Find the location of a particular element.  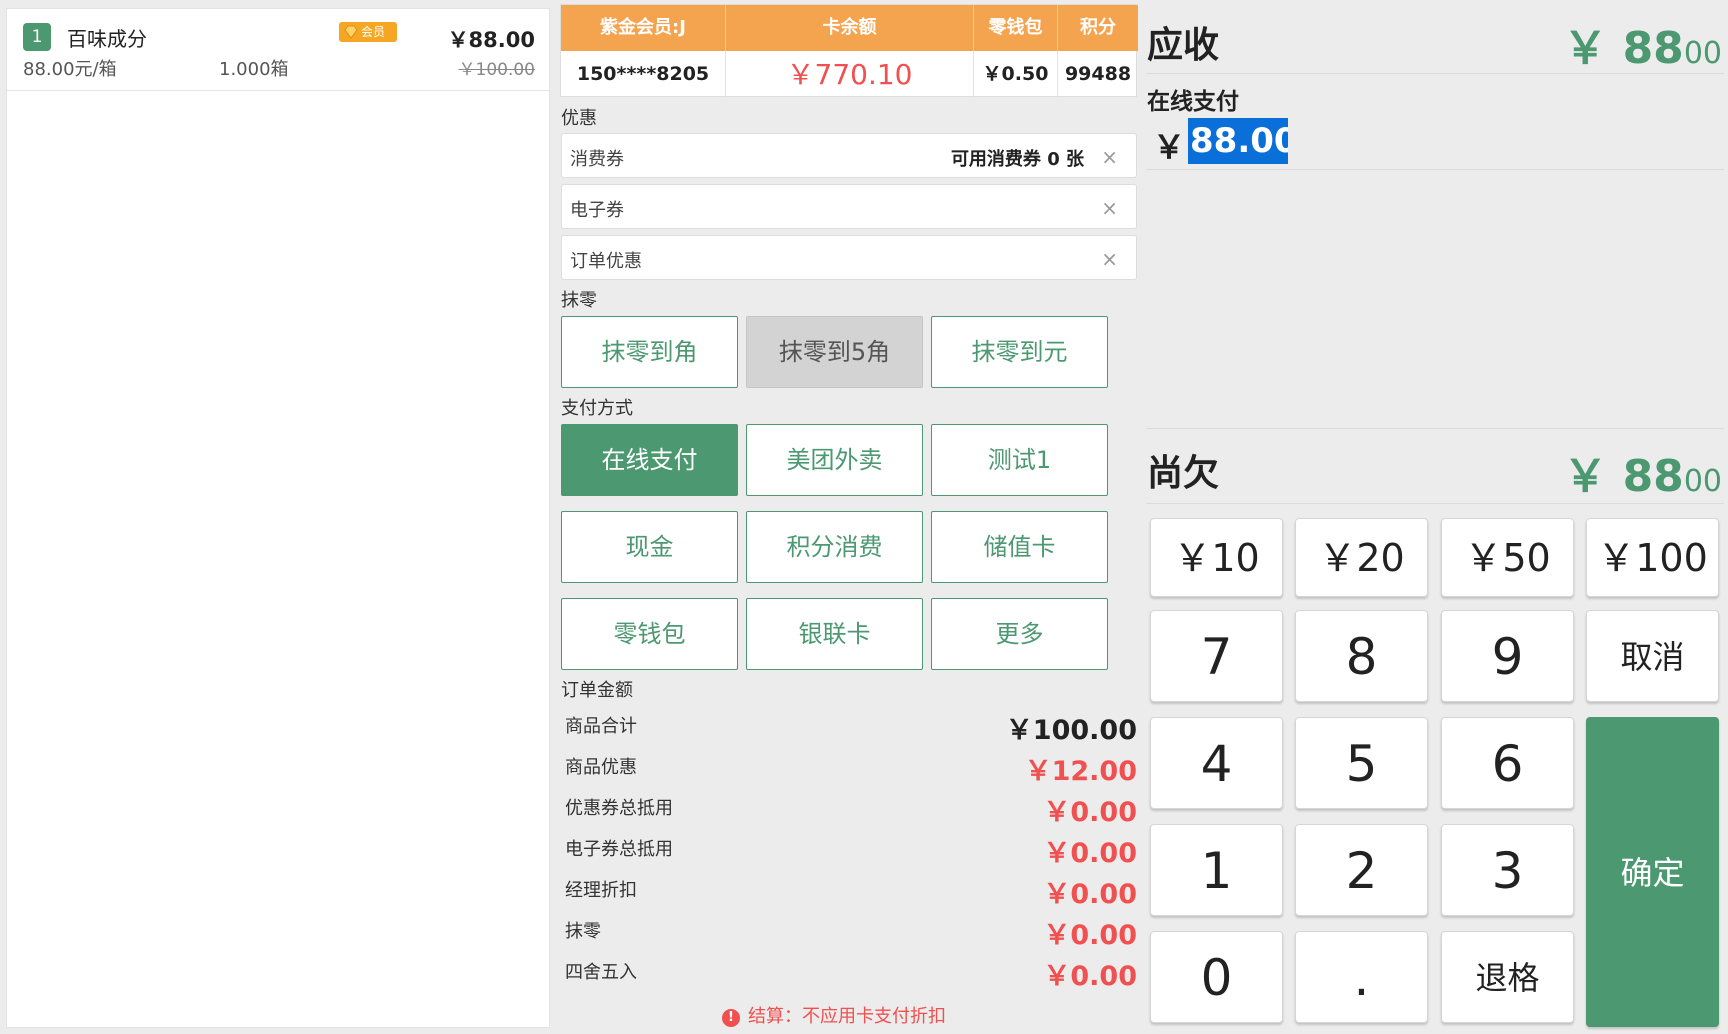

pay-points-button: 积分消费 is located at coordinates (834, 547).